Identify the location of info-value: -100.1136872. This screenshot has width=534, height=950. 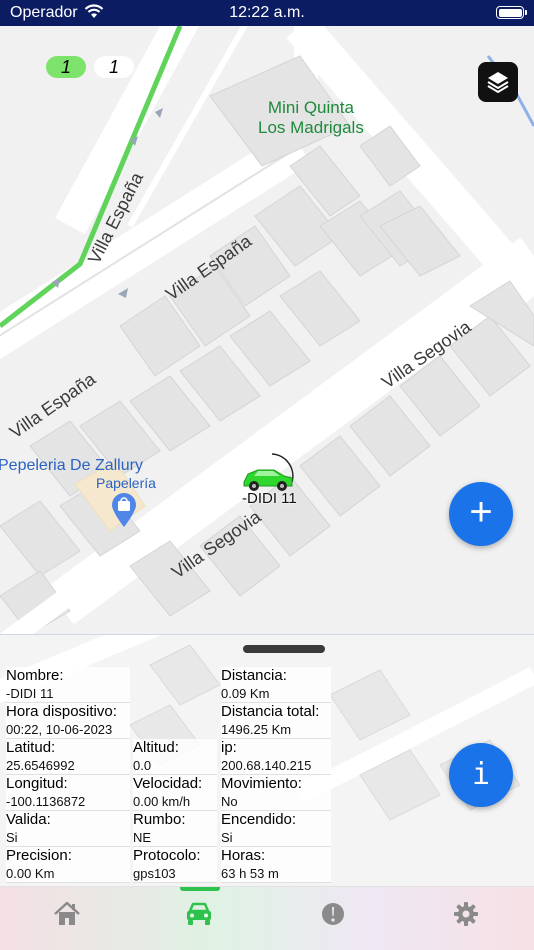
(46, 801).